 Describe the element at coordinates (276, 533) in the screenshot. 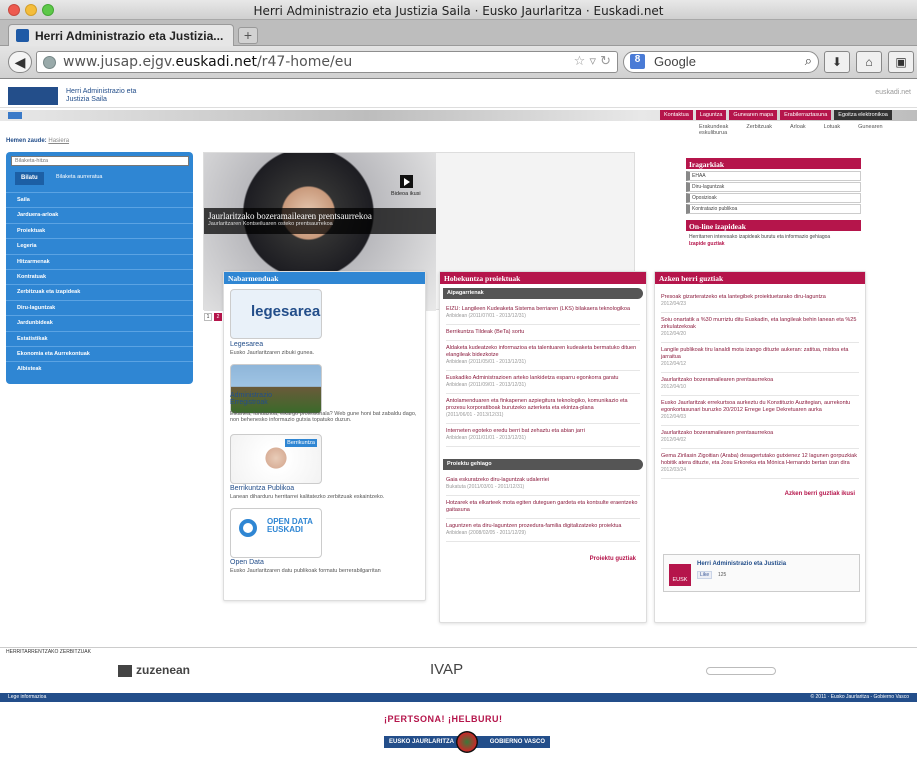

I see `open-data-logo: OPEN DATA EUSKADI` at that location.